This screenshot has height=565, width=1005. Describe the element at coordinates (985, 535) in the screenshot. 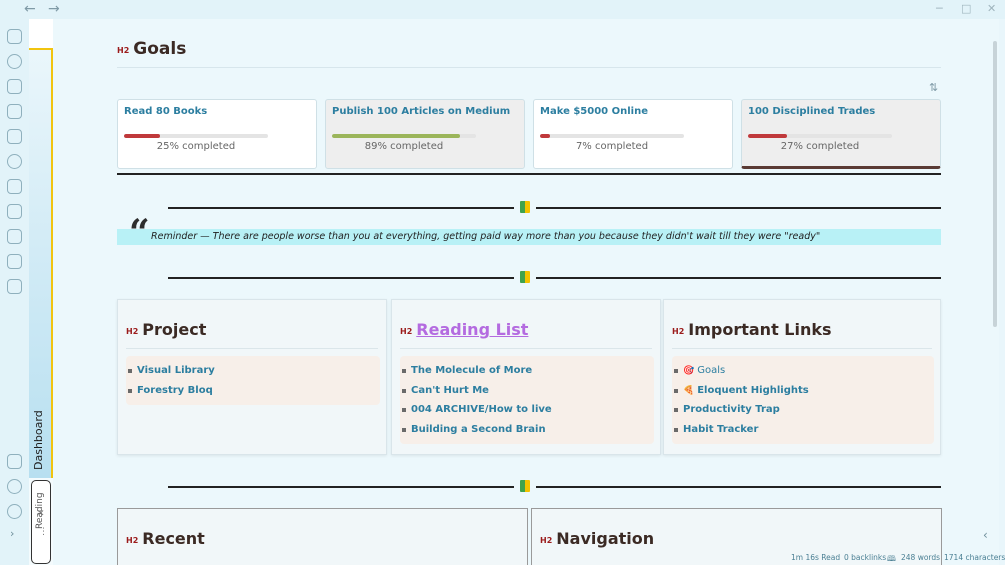

I see `chevron-left-icon: ‹` at that location.